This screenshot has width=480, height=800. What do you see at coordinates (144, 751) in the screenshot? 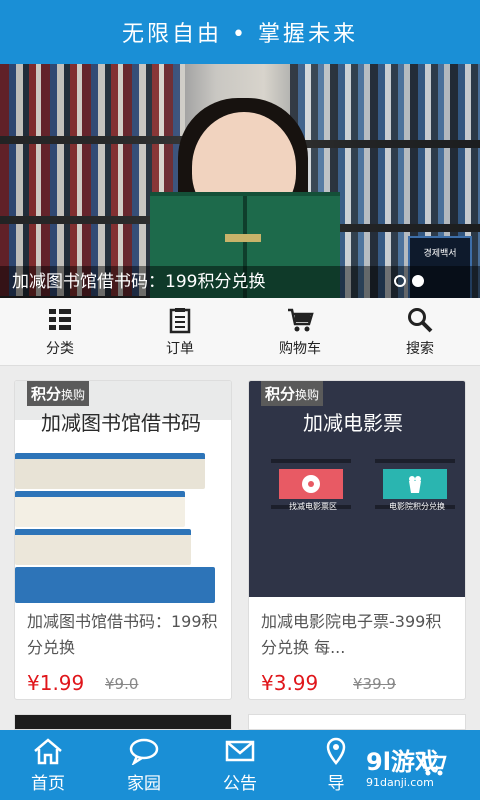
I see `chat-bubble-icon` at bounding box center [144, 751].